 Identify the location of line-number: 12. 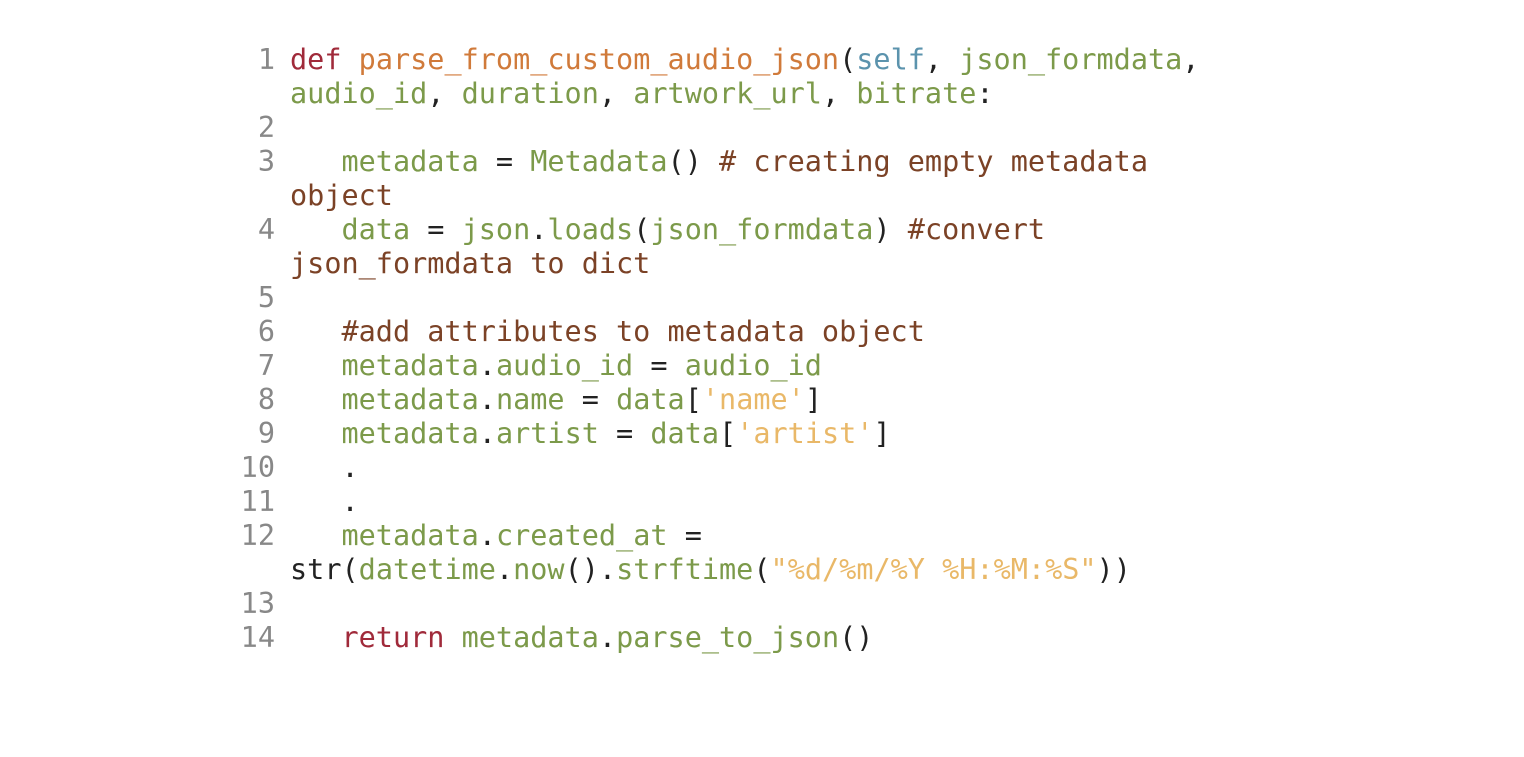
(257, 535).